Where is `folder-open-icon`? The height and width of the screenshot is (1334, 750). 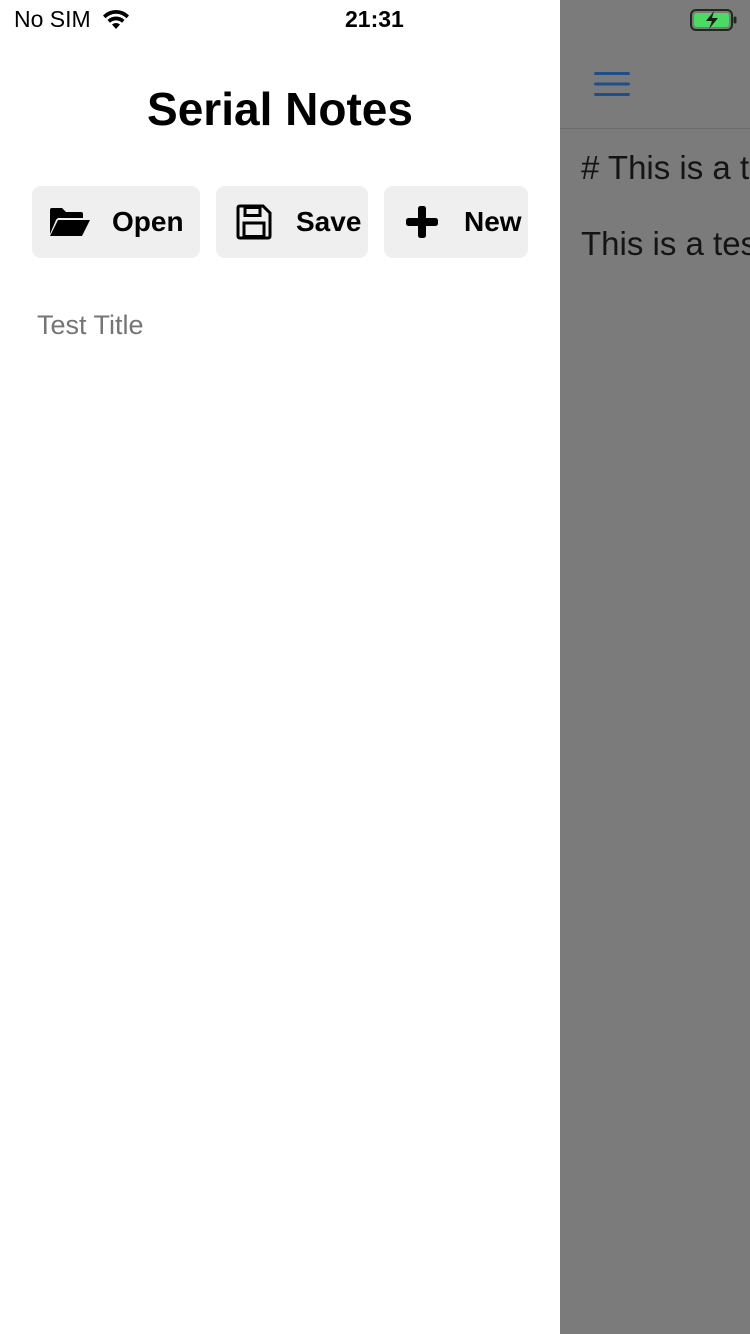 folder-open-icon is located at coordinates (70, 222).